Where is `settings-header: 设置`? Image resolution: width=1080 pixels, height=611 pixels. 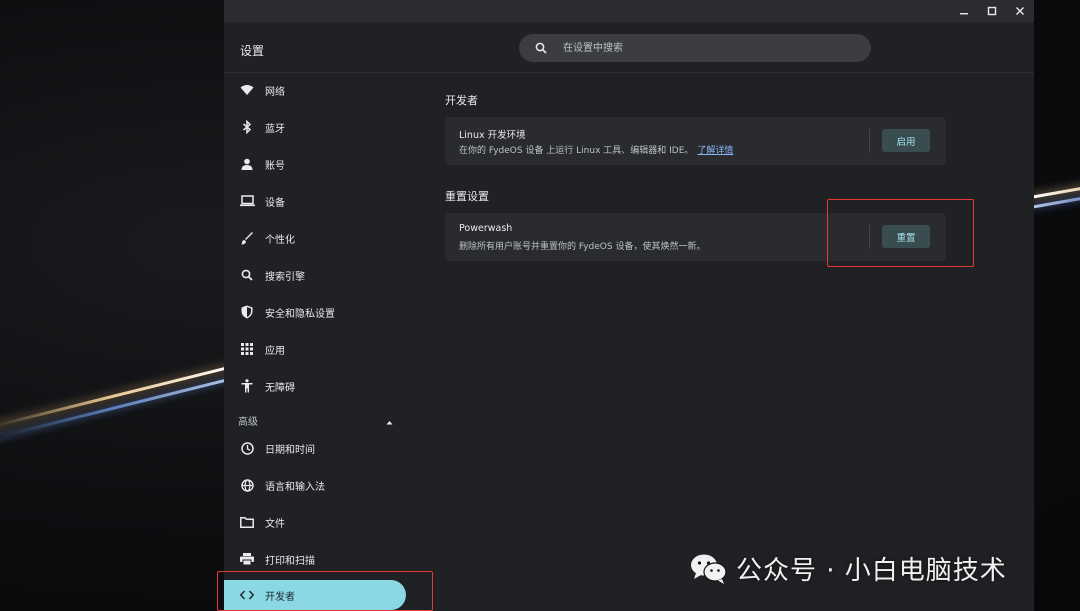 settings-header: 设置 is located at coordinates (629, 47).